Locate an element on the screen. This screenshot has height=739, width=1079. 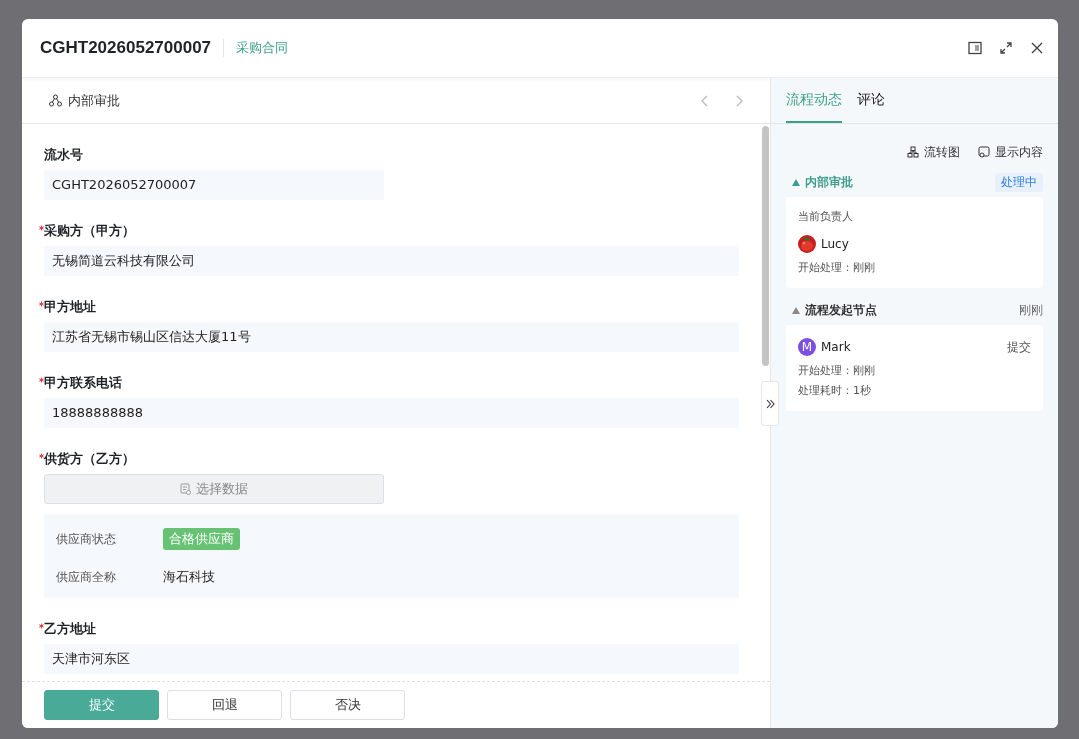
field-label: 供货方（乙方） is located at coordinates (89, 459).